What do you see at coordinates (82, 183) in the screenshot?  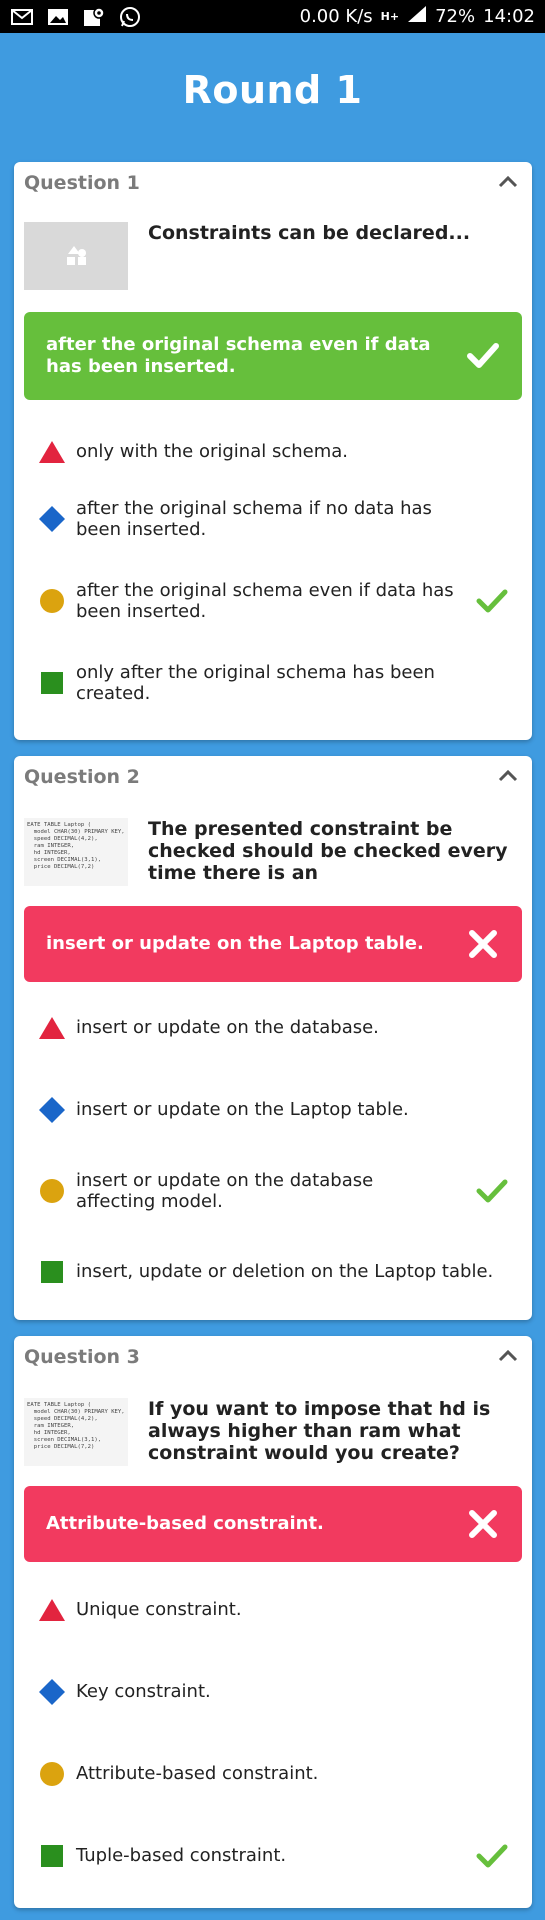 I see `question-header: Question 1` at bounding box center [82, 183].